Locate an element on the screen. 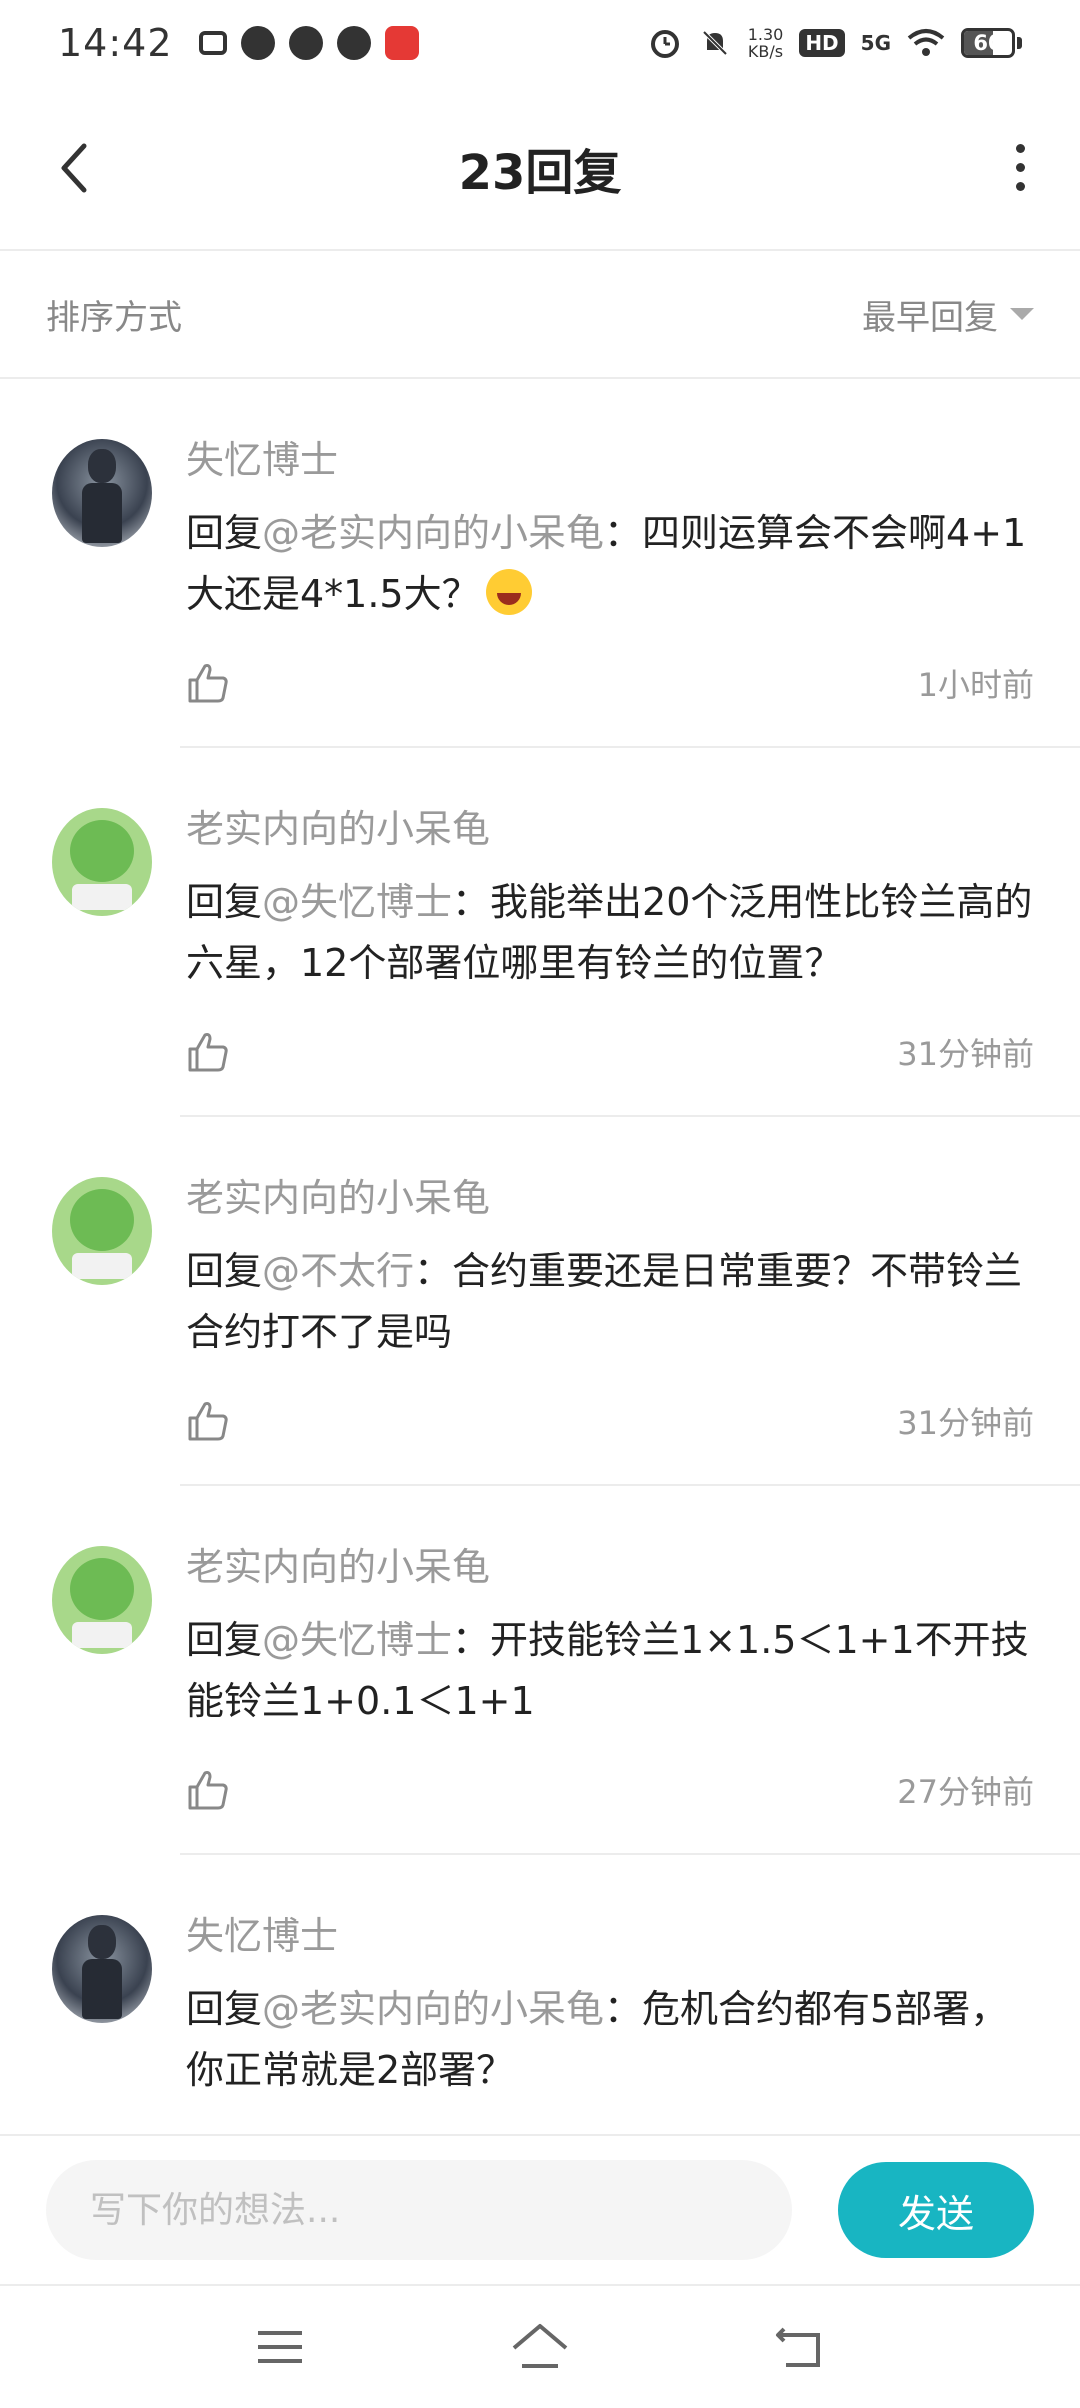 The width and height of the screenshot is (1080, 2408). comment-time: 1小时前 is located at coordinates (975, 685).